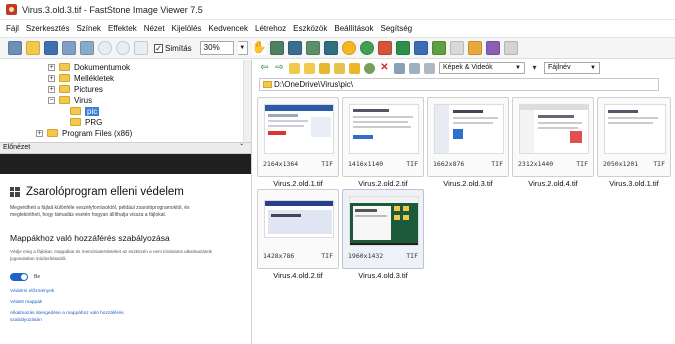 The width and height of the screenshot is (675, 344). I want to click on preview-link-history: Védelmi előzmények, so click(32, 291).